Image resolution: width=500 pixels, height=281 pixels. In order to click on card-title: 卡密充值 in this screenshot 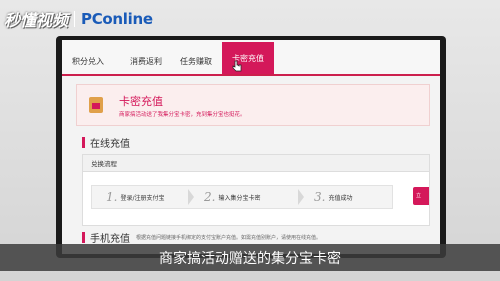, I will do `click(141, 101)`.